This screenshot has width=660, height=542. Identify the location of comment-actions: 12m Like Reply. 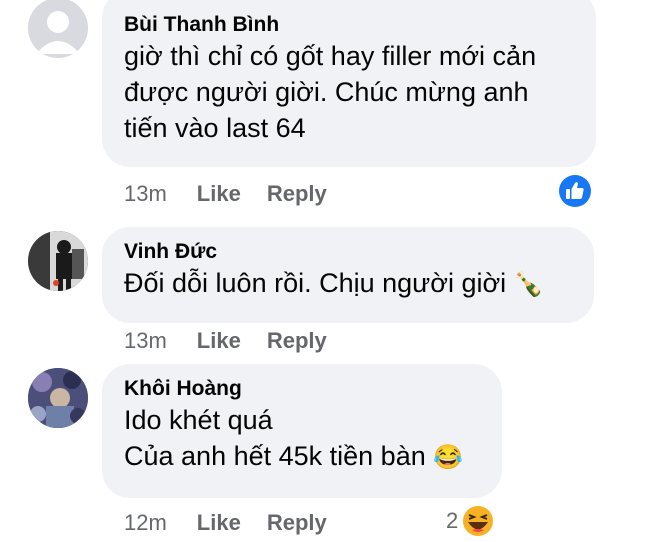
(225, 523).